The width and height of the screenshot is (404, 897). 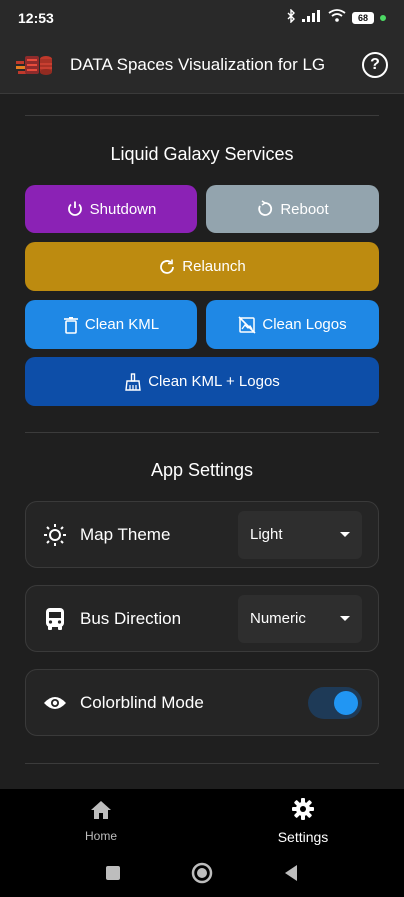 What do you see at coordinates (375, 64) in the screenshot?
I see `help-icon: ?` at bounding box center [375, 64].